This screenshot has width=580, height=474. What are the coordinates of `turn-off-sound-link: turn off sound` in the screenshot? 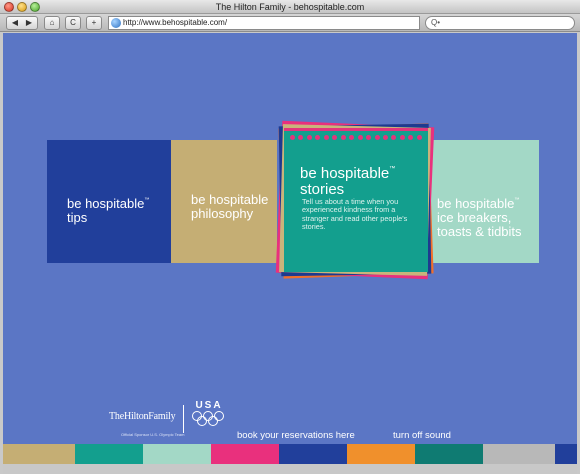 It's located at (422, 435).